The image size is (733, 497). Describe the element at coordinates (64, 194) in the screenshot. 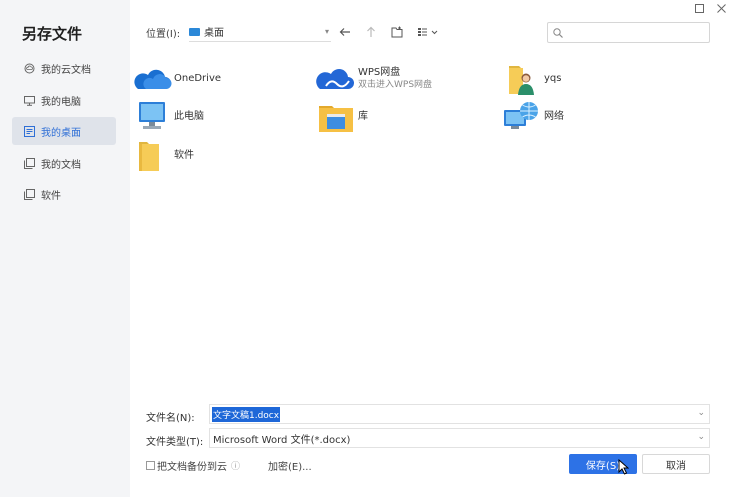

I see `sidebar-item-software: 软件` at that location.